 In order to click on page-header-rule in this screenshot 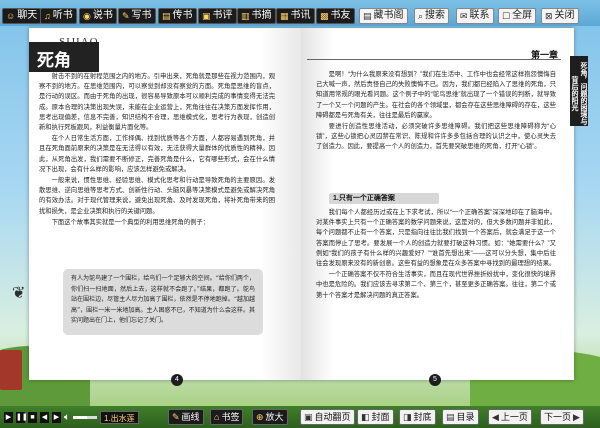, I will do `click(434, 53)`.